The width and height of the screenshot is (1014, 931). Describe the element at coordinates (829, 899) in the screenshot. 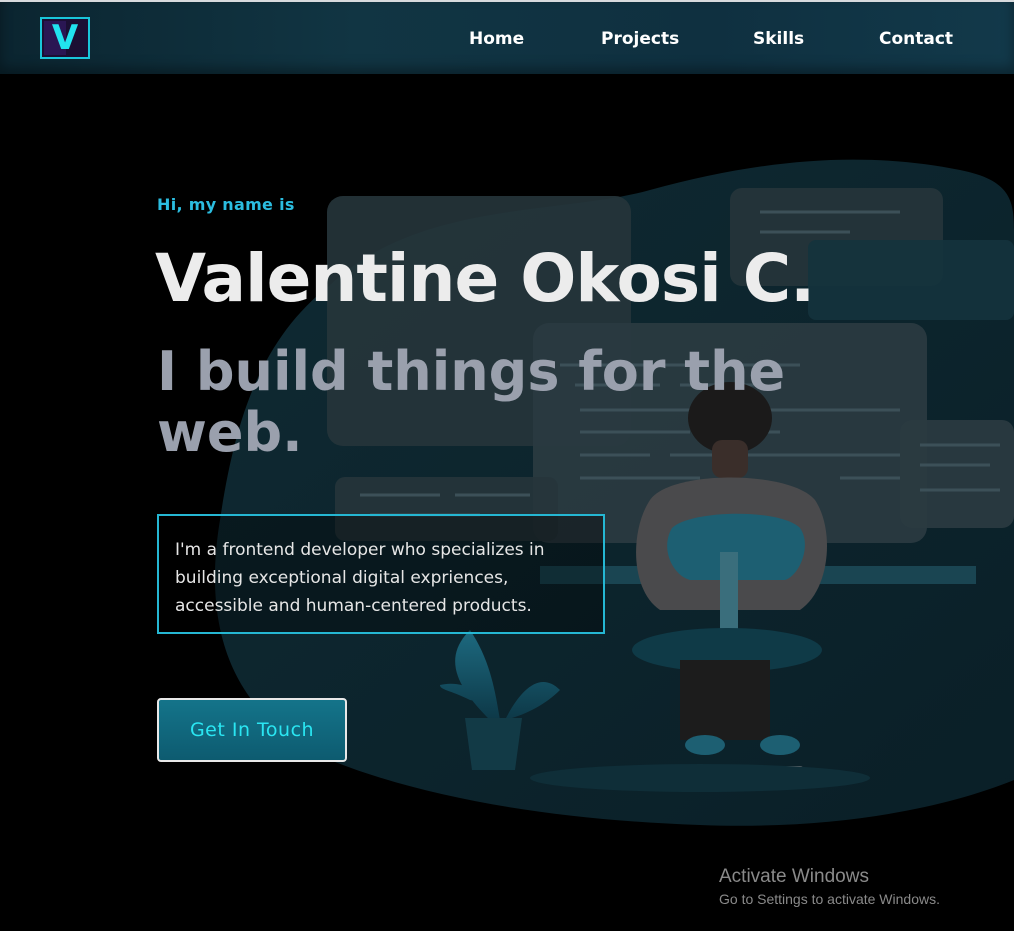

I see `watermark-subtitle: Go to Settings to activate Windows.` at that location.